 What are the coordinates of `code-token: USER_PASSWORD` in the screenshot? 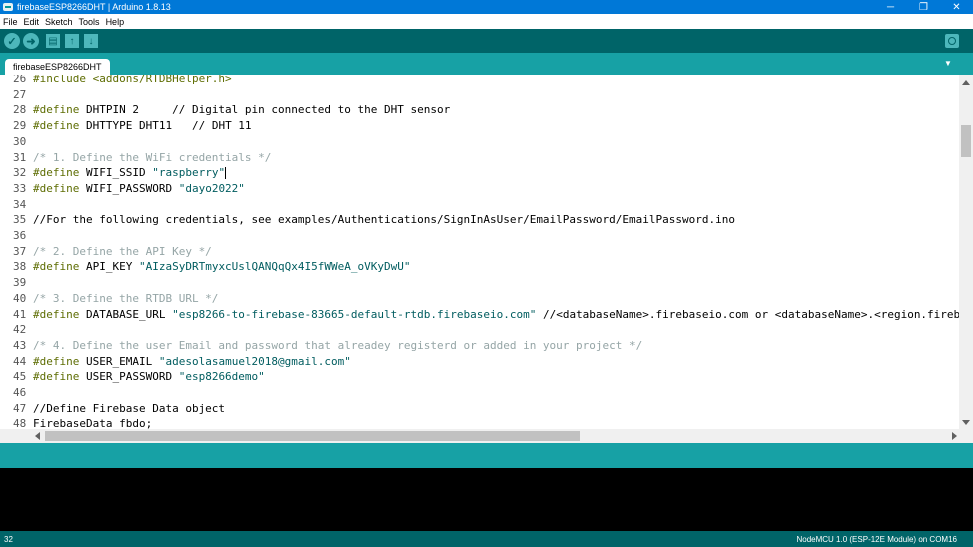 It's located at (129, 377).